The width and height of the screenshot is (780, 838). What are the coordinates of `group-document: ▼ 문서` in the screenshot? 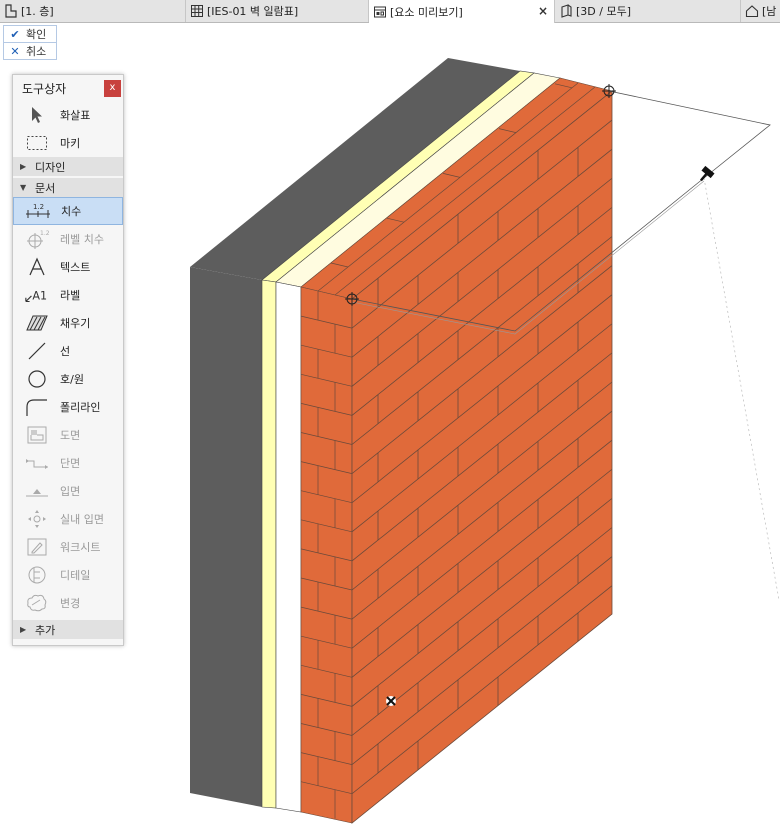 It's located at (68, 187).